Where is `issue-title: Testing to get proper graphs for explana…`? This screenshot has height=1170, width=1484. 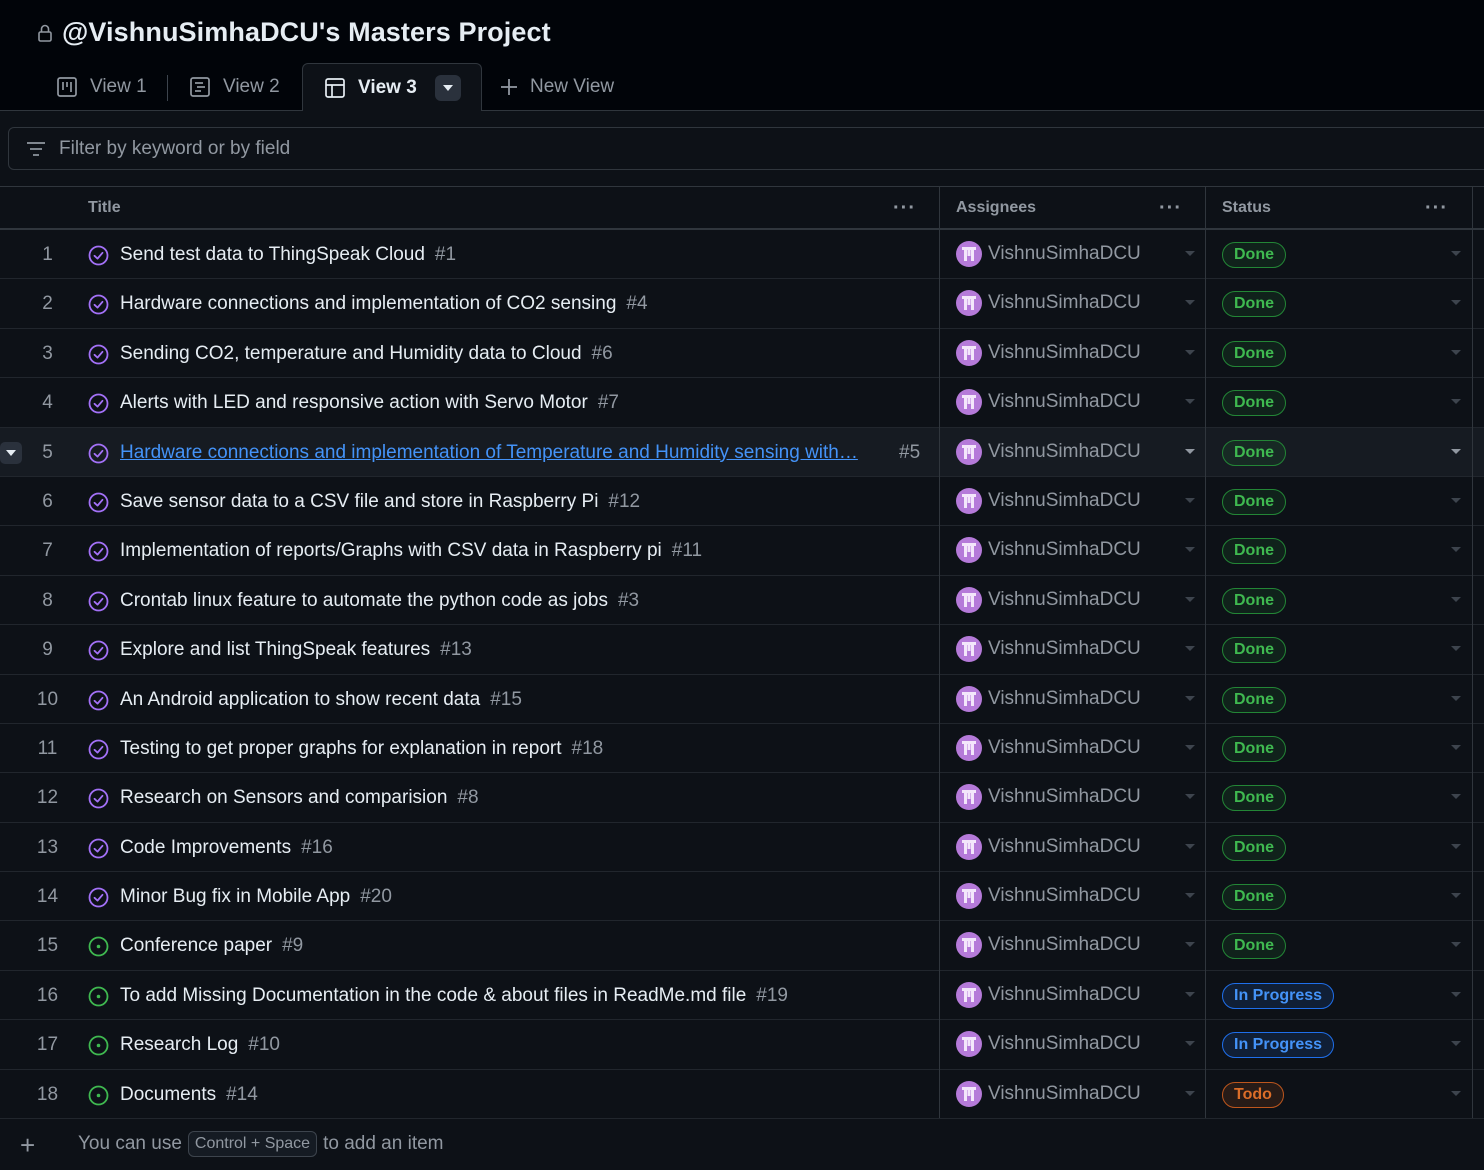 issue-title: Testing to get proper graphs for explana… is located at coordinates (361, 748).